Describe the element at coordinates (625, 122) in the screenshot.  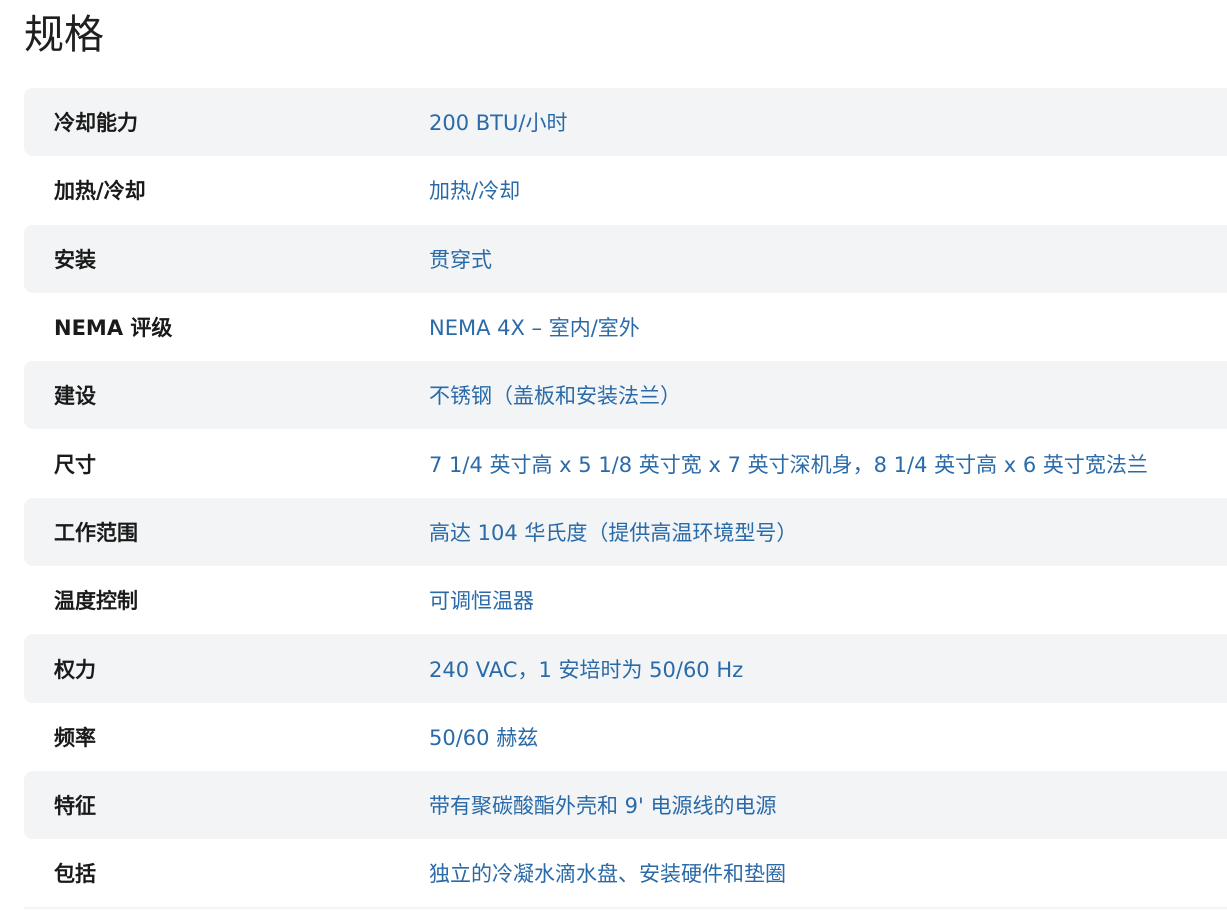
I see `spec-row: 冷却能力 200 BTU/小时` at that location.